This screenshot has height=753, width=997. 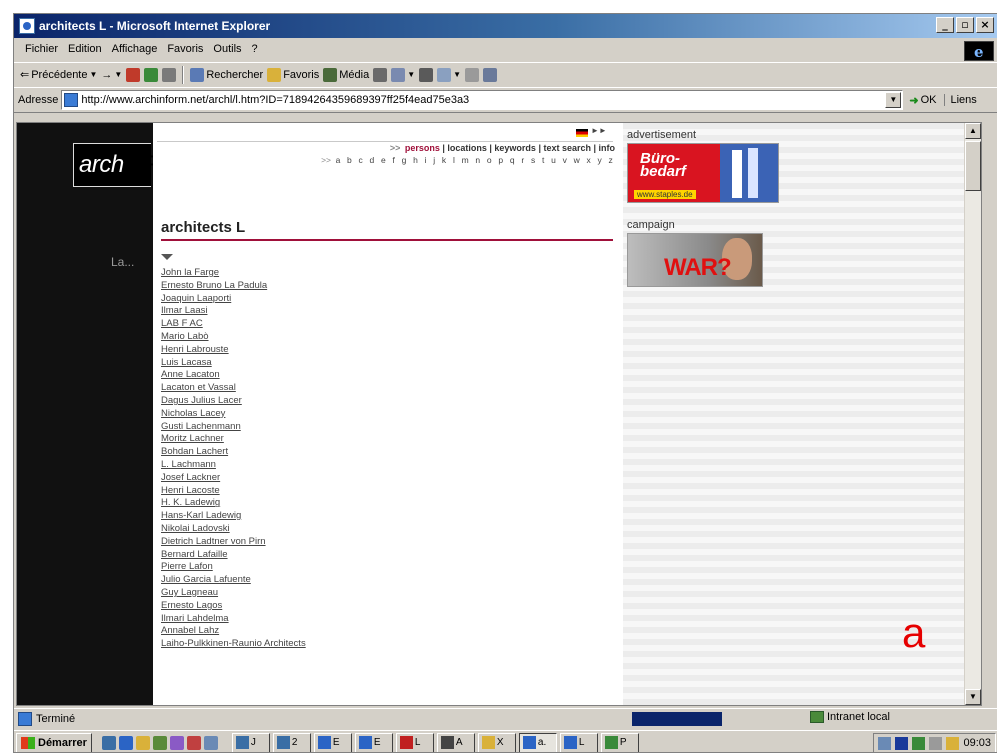 What do you see at coordinates (169, 74) in the screenshot?
I see `home-icon` at bounding box center [169, 74].